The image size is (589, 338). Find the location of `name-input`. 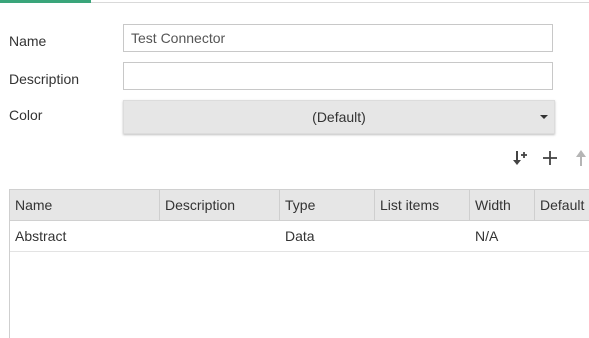

name-input is located at coordinates (338, 38).